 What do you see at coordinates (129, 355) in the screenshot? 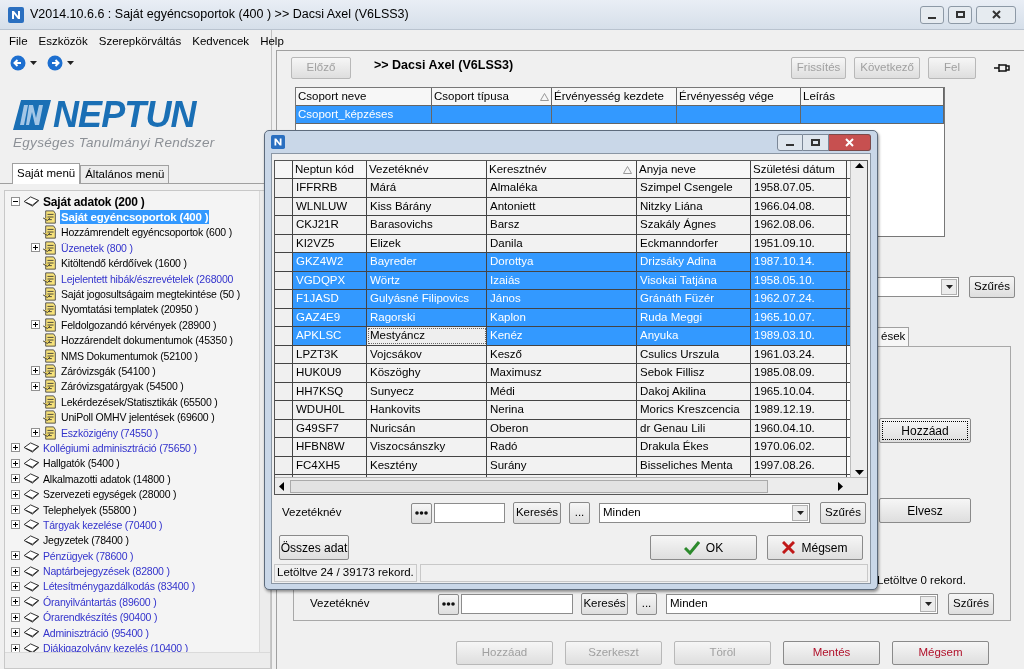
I see `tree-item: NMS Dokumentumok (52100 )` at bounding box center [129, 355].